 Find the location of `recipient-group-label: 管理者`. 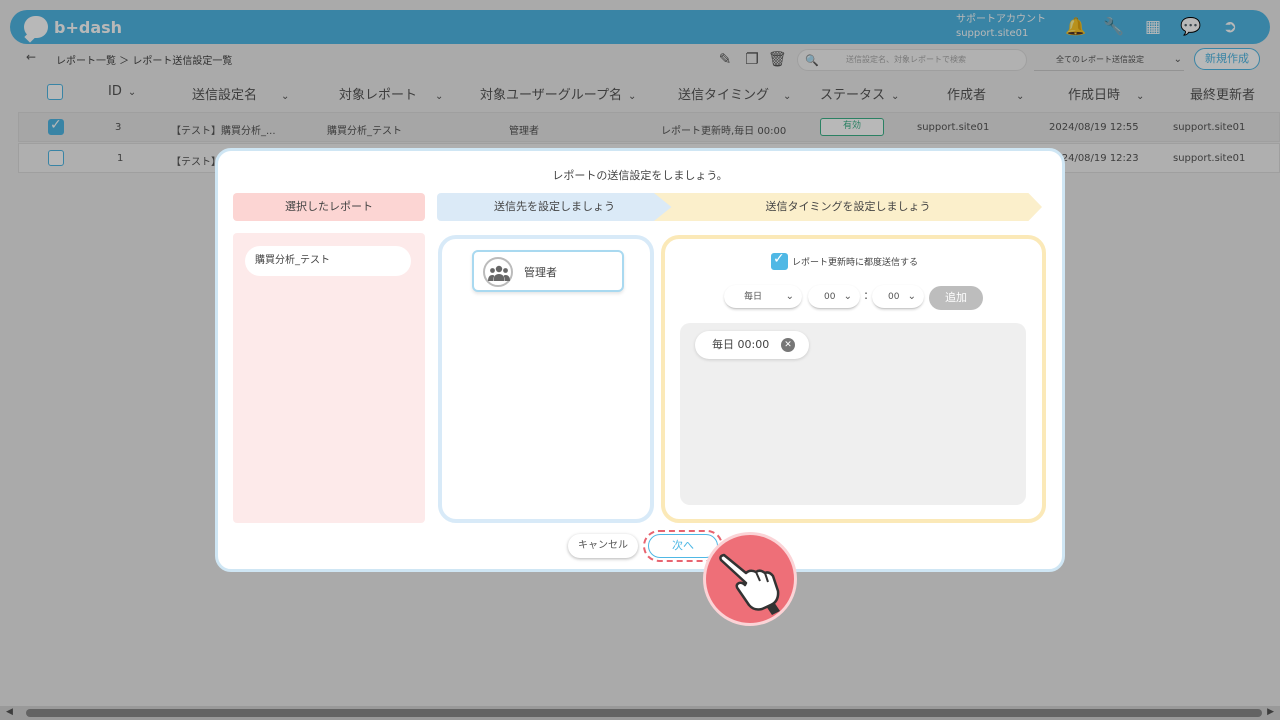

recipient-group-label: 管理者 is located at coordinates (540, 272).